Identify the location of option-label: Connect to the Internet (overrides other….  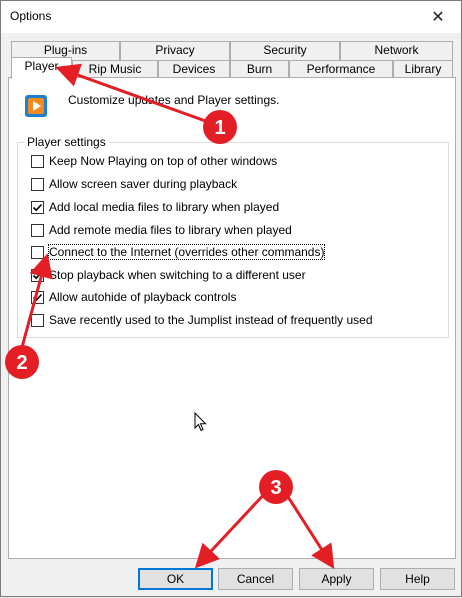
(186, 252).